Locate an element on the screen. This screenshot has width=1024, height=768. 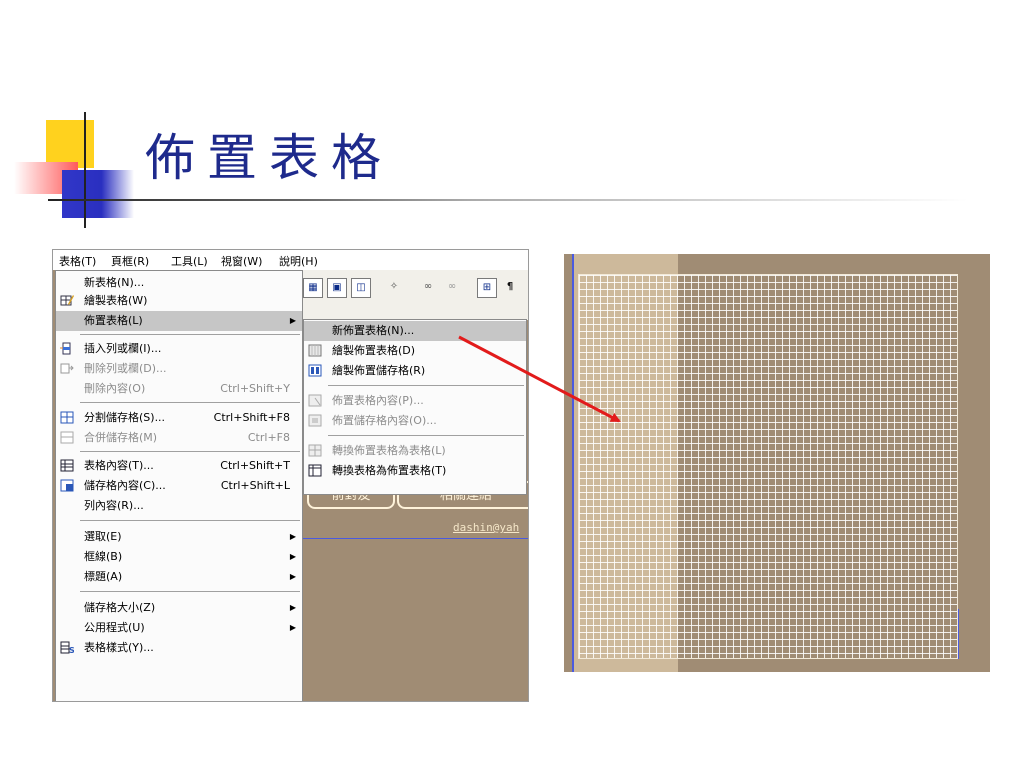
menu-item-shortcut: Ctrl+Shift+F8 is located at coordinates (251, 417).